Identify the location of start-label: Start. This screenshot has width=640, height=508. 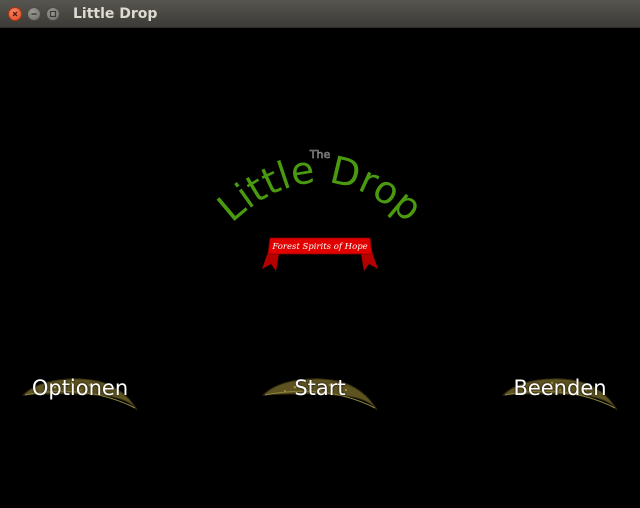
(320, 388).